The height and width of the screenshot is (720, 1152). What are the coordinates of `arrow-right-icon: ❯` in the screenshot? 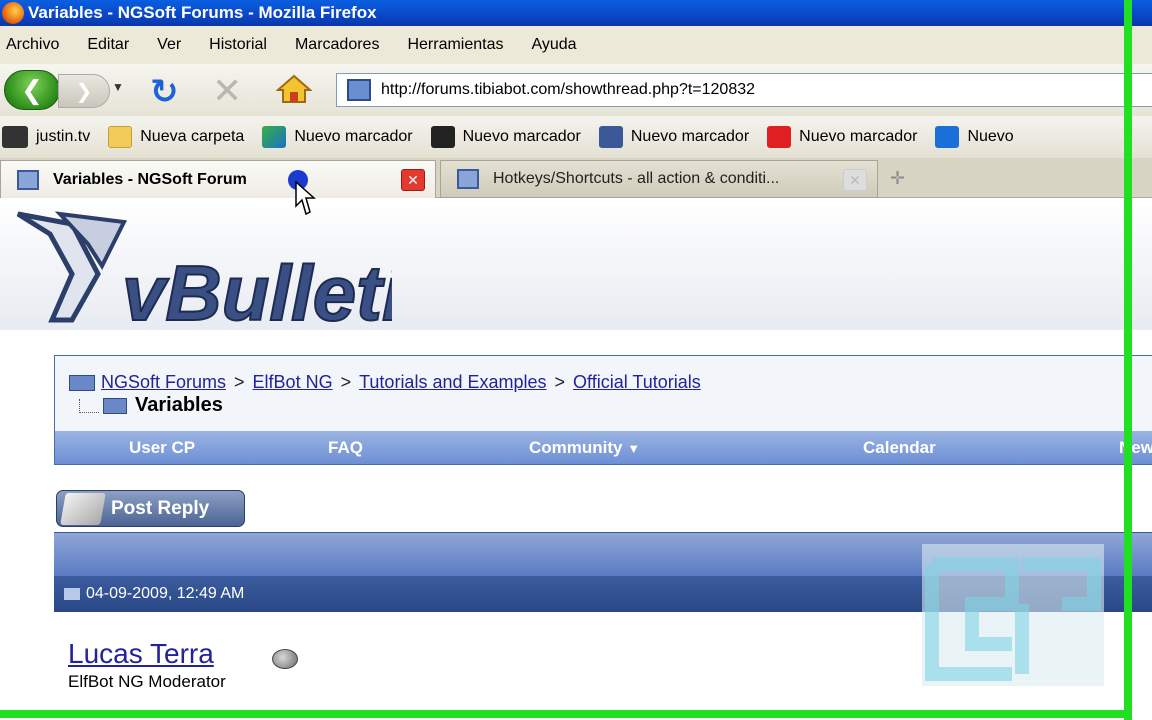 It's located at (84, 91).